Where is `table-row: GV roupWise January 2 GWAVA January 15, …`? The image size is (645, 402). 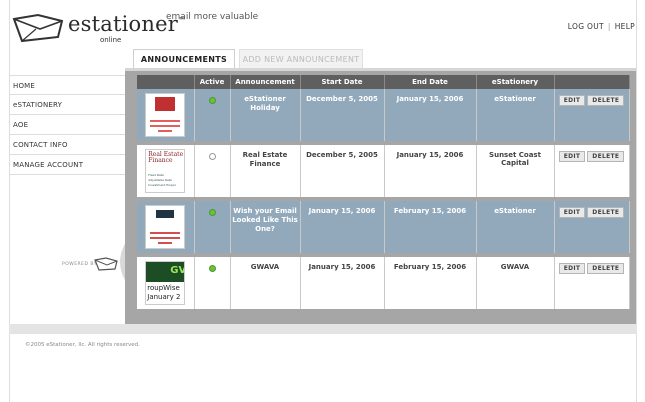 table-row: GV roupWise January 2 GWAVA January 15, … is located at coordinates (383, 284).